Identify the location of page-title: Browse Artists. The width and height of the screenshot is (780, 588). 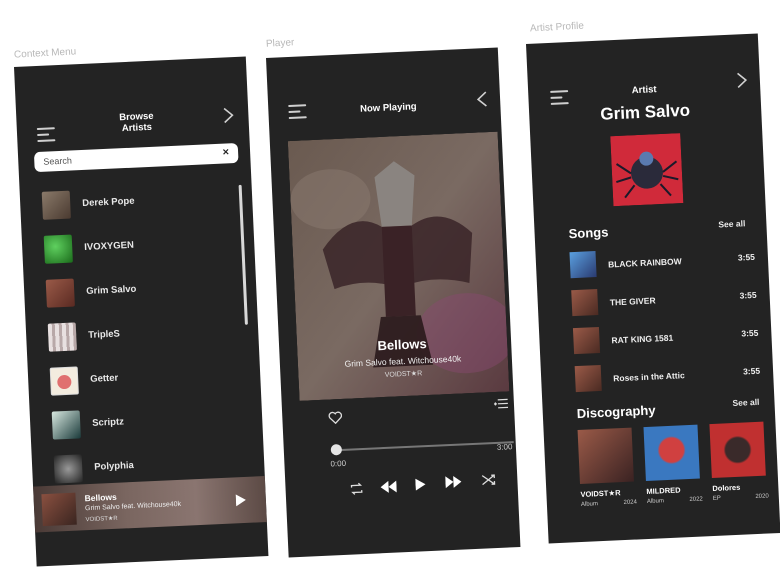
(136, 122).